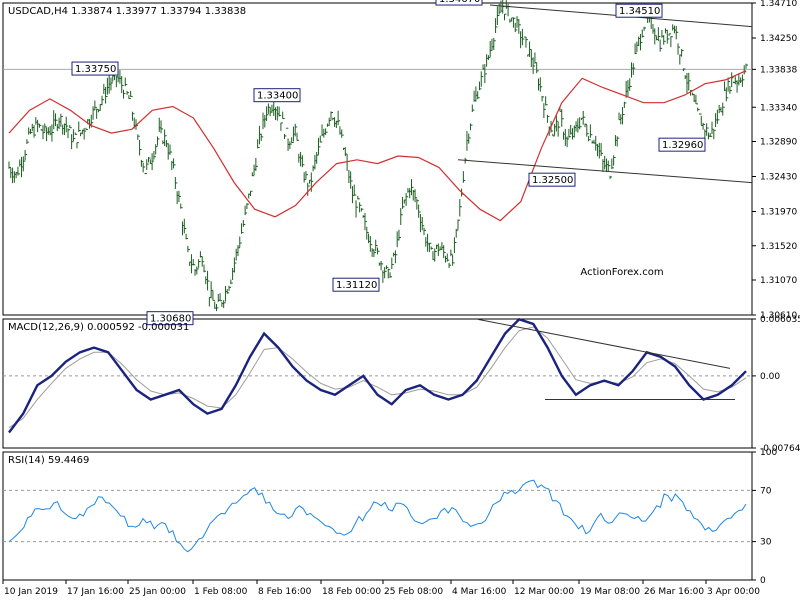  I want to click on level-label-text: 1.32960, so click(682, 145).